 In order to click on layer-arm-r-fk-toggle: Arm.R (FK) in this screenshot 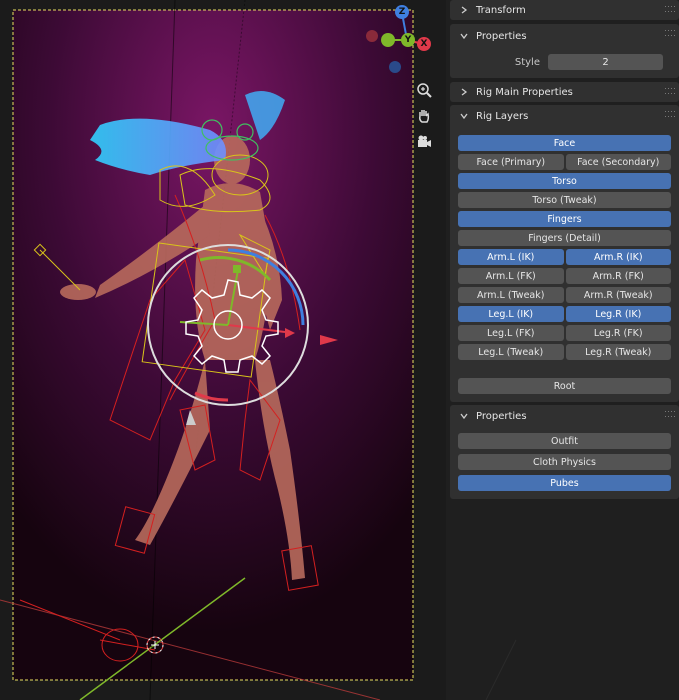, I will do `click(618, 276)`.